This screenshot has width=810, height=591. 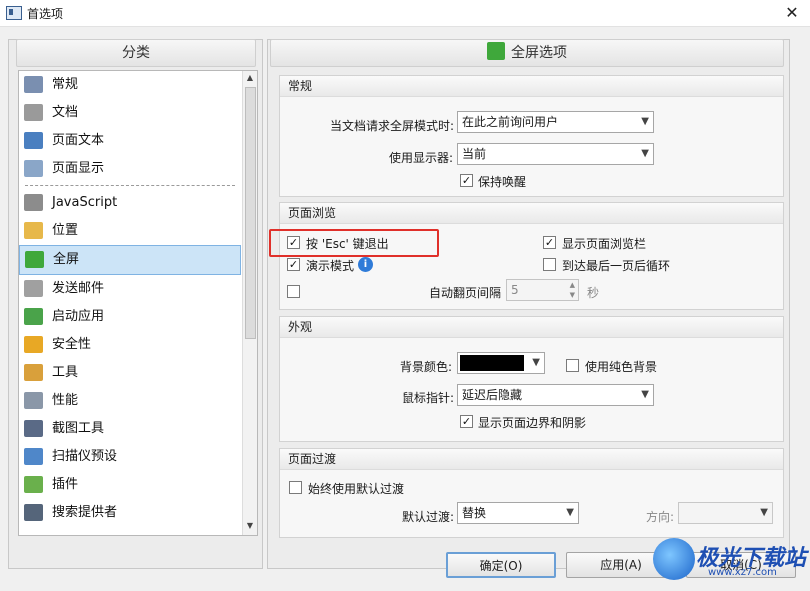 I want to click on sidebar-item-label: 性能, so click(x=65, y=400).